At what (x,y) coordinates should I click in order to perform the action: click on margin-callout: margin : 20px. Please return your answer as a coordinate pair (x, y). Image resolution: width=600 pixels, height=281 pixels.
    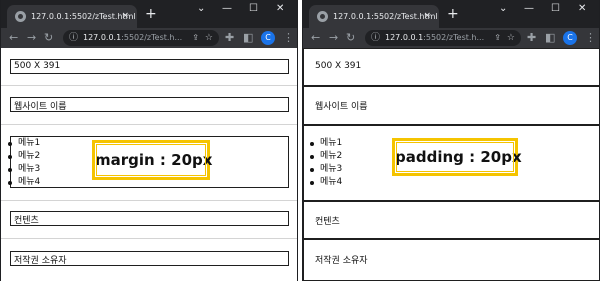
    Looking at the image, I should click on (152, 160).